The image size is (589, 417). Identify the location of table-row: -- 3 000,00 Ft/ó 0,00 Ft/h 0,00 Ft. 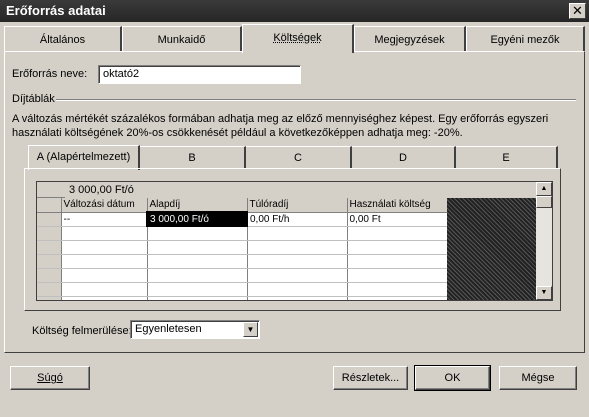
(242, 219).